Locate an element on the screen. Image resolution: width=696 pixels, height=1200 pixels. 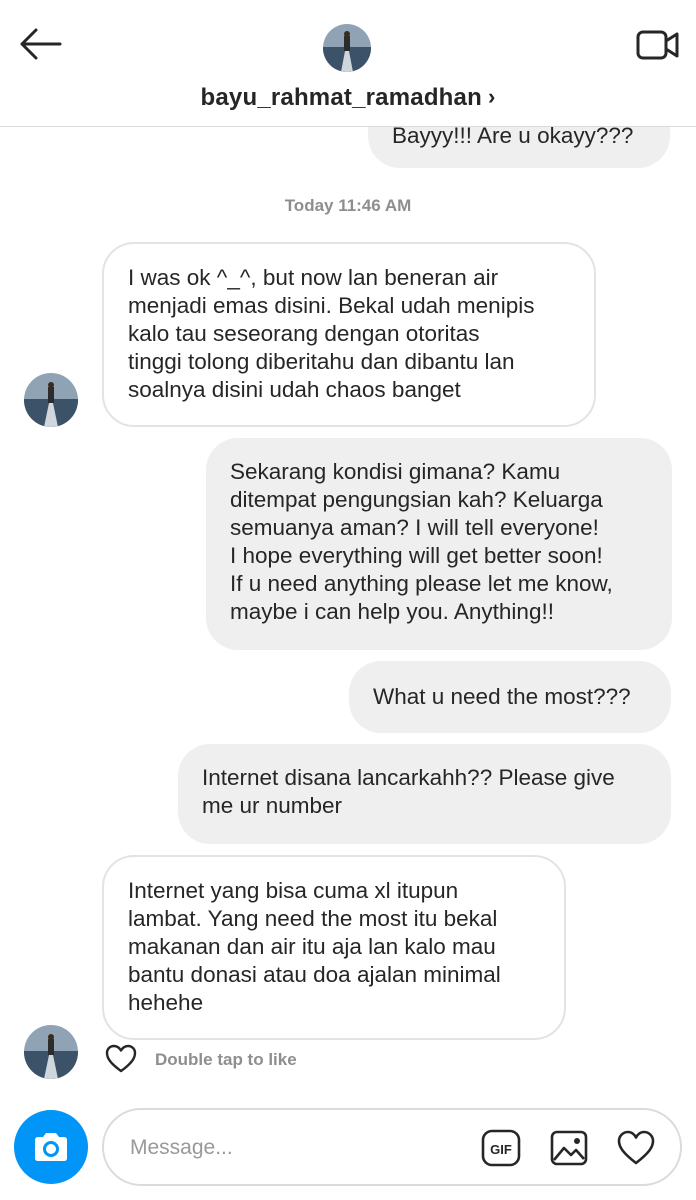
gif-icon: GIF is located at coordinates (501, 1148).